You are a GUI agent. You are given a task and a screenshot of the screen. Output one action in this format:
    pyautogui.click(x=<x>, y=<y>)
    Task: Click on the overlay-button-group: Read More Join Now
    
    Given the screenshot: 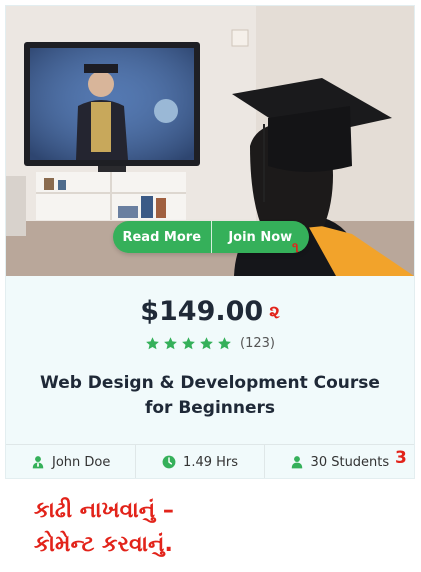 What is the action you would take?
    pyautogui.click(x=211, y=237)
    